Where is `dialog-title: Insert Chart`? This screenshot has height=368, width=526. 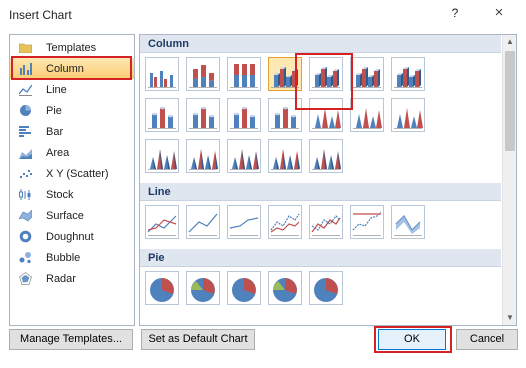
dialog-title: Insert Chart is located at coordinates (40, 15).